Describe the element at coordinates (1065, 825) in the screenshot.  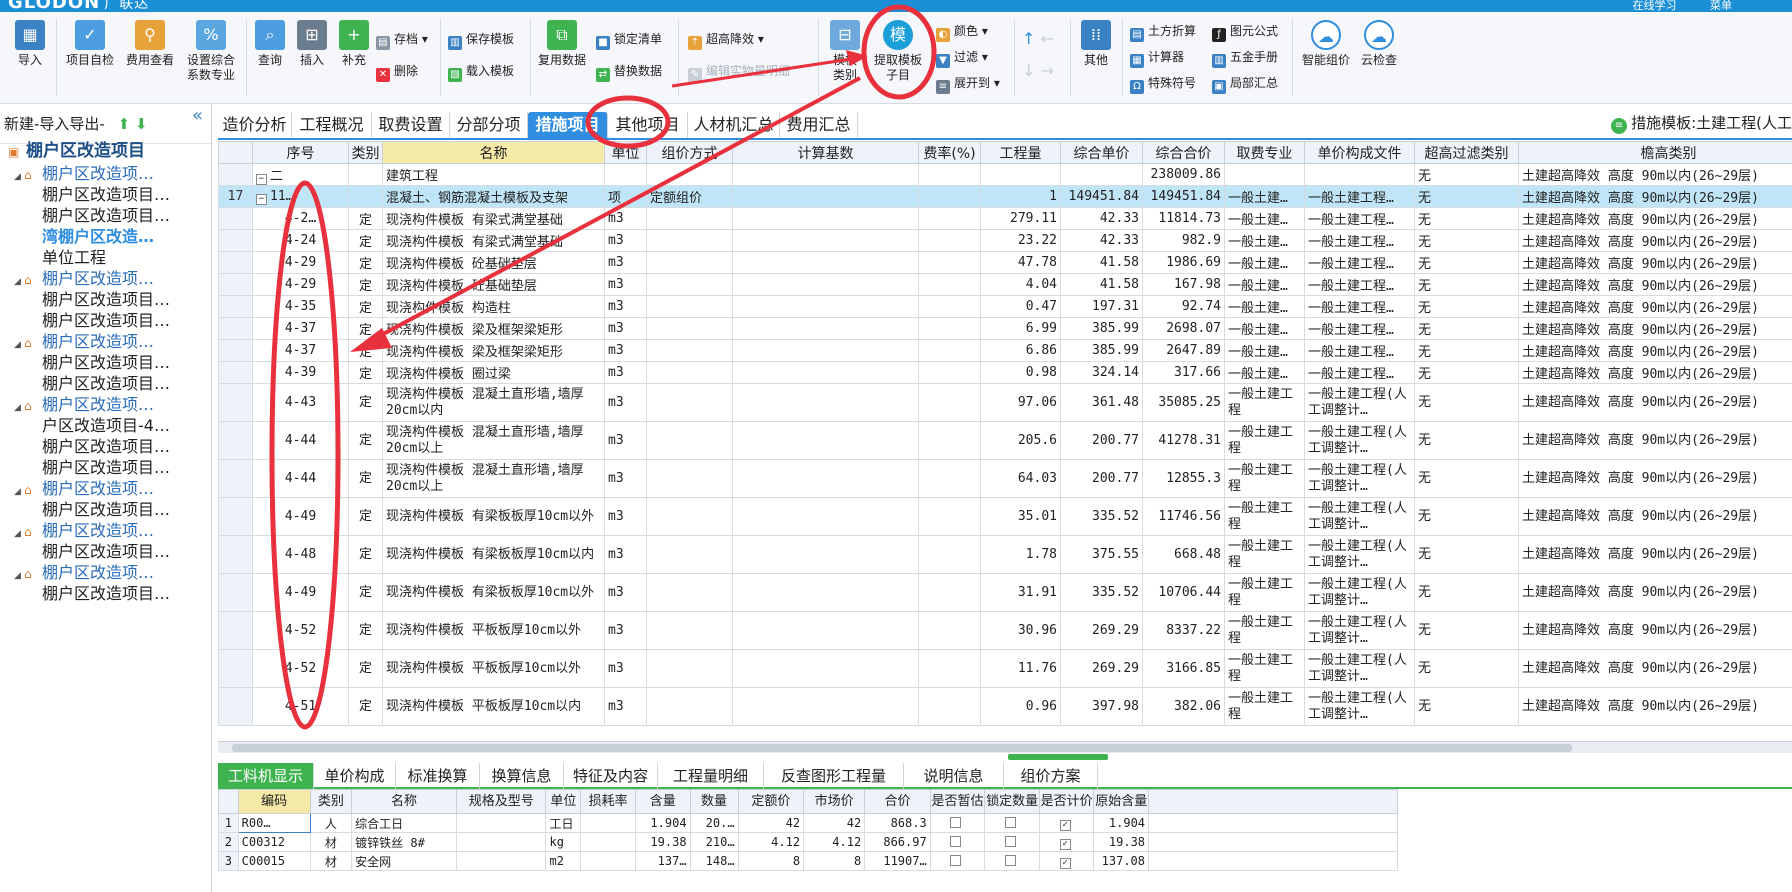
I see `checked-checkbox-icon: ✓` at that location.